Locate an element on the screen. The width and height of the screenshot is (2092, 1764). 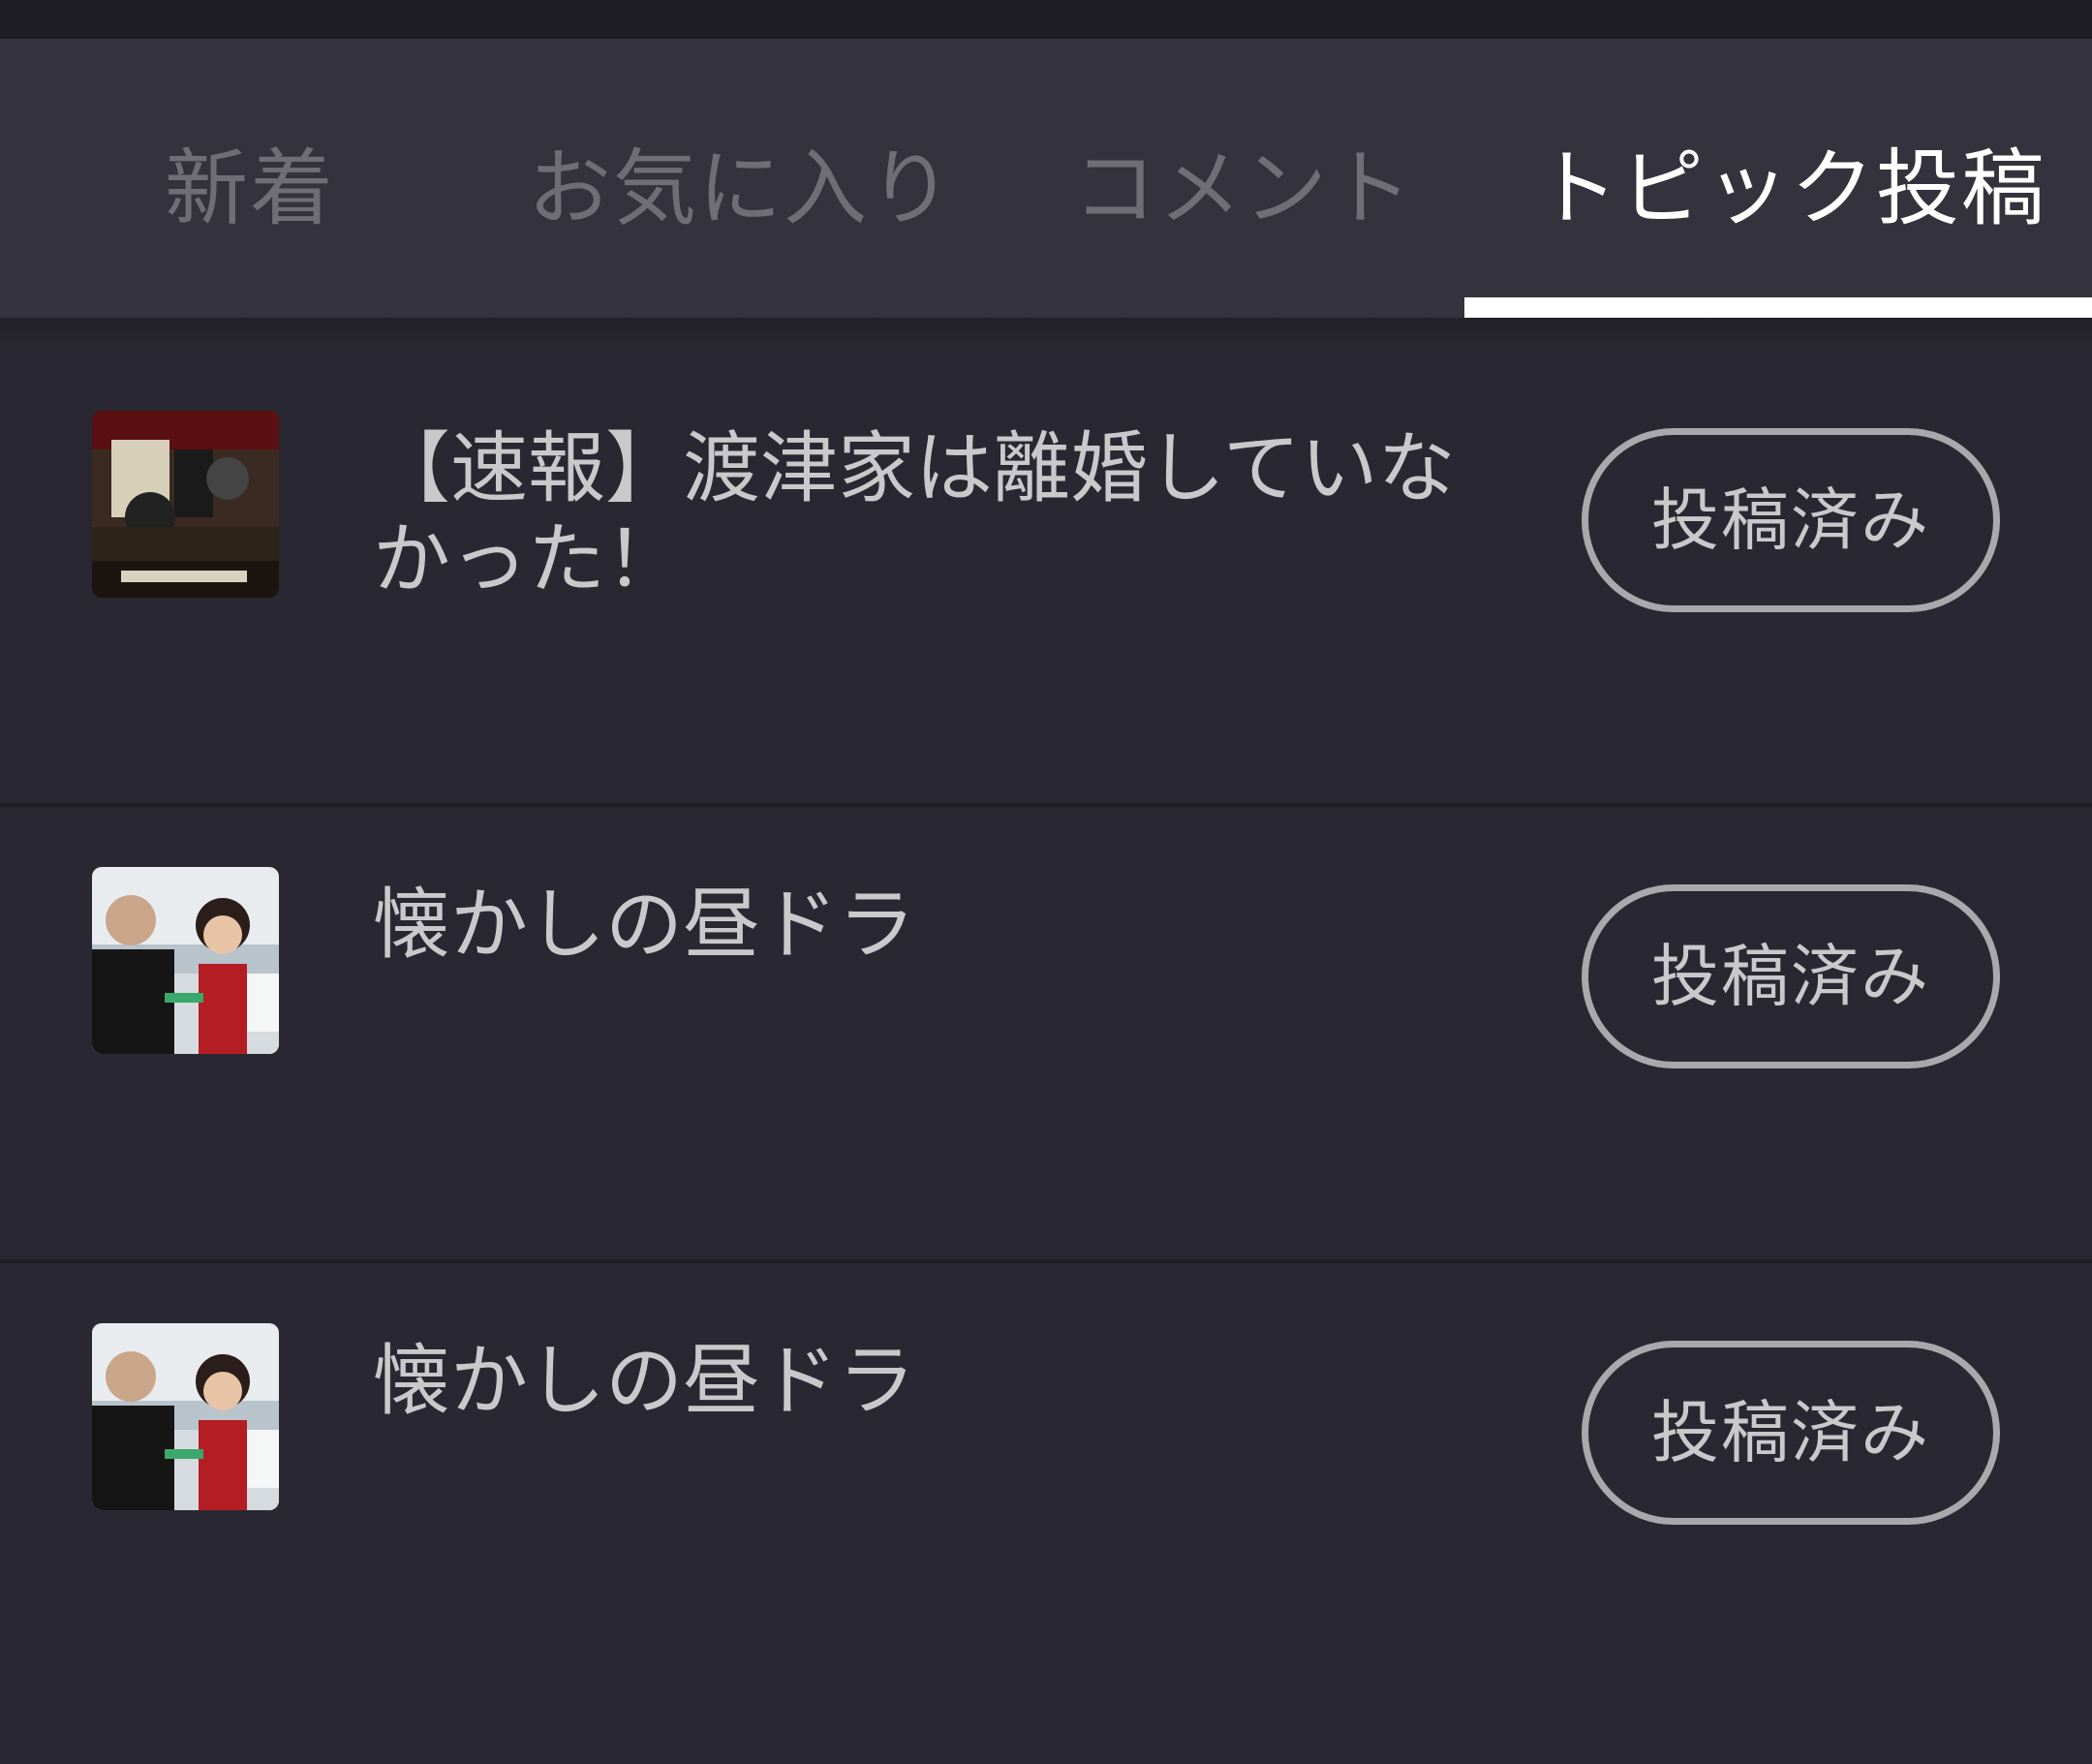
tab-bar-shadow is located at coordinates (1046, 334).